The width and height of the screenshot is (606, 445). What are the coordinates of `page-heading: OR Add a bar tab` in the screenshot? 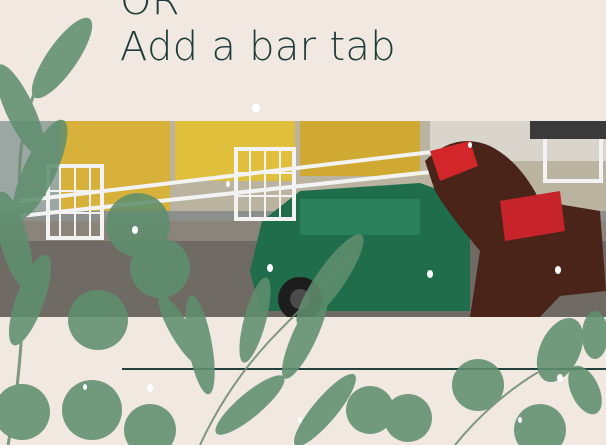 It's located at (258, 35).